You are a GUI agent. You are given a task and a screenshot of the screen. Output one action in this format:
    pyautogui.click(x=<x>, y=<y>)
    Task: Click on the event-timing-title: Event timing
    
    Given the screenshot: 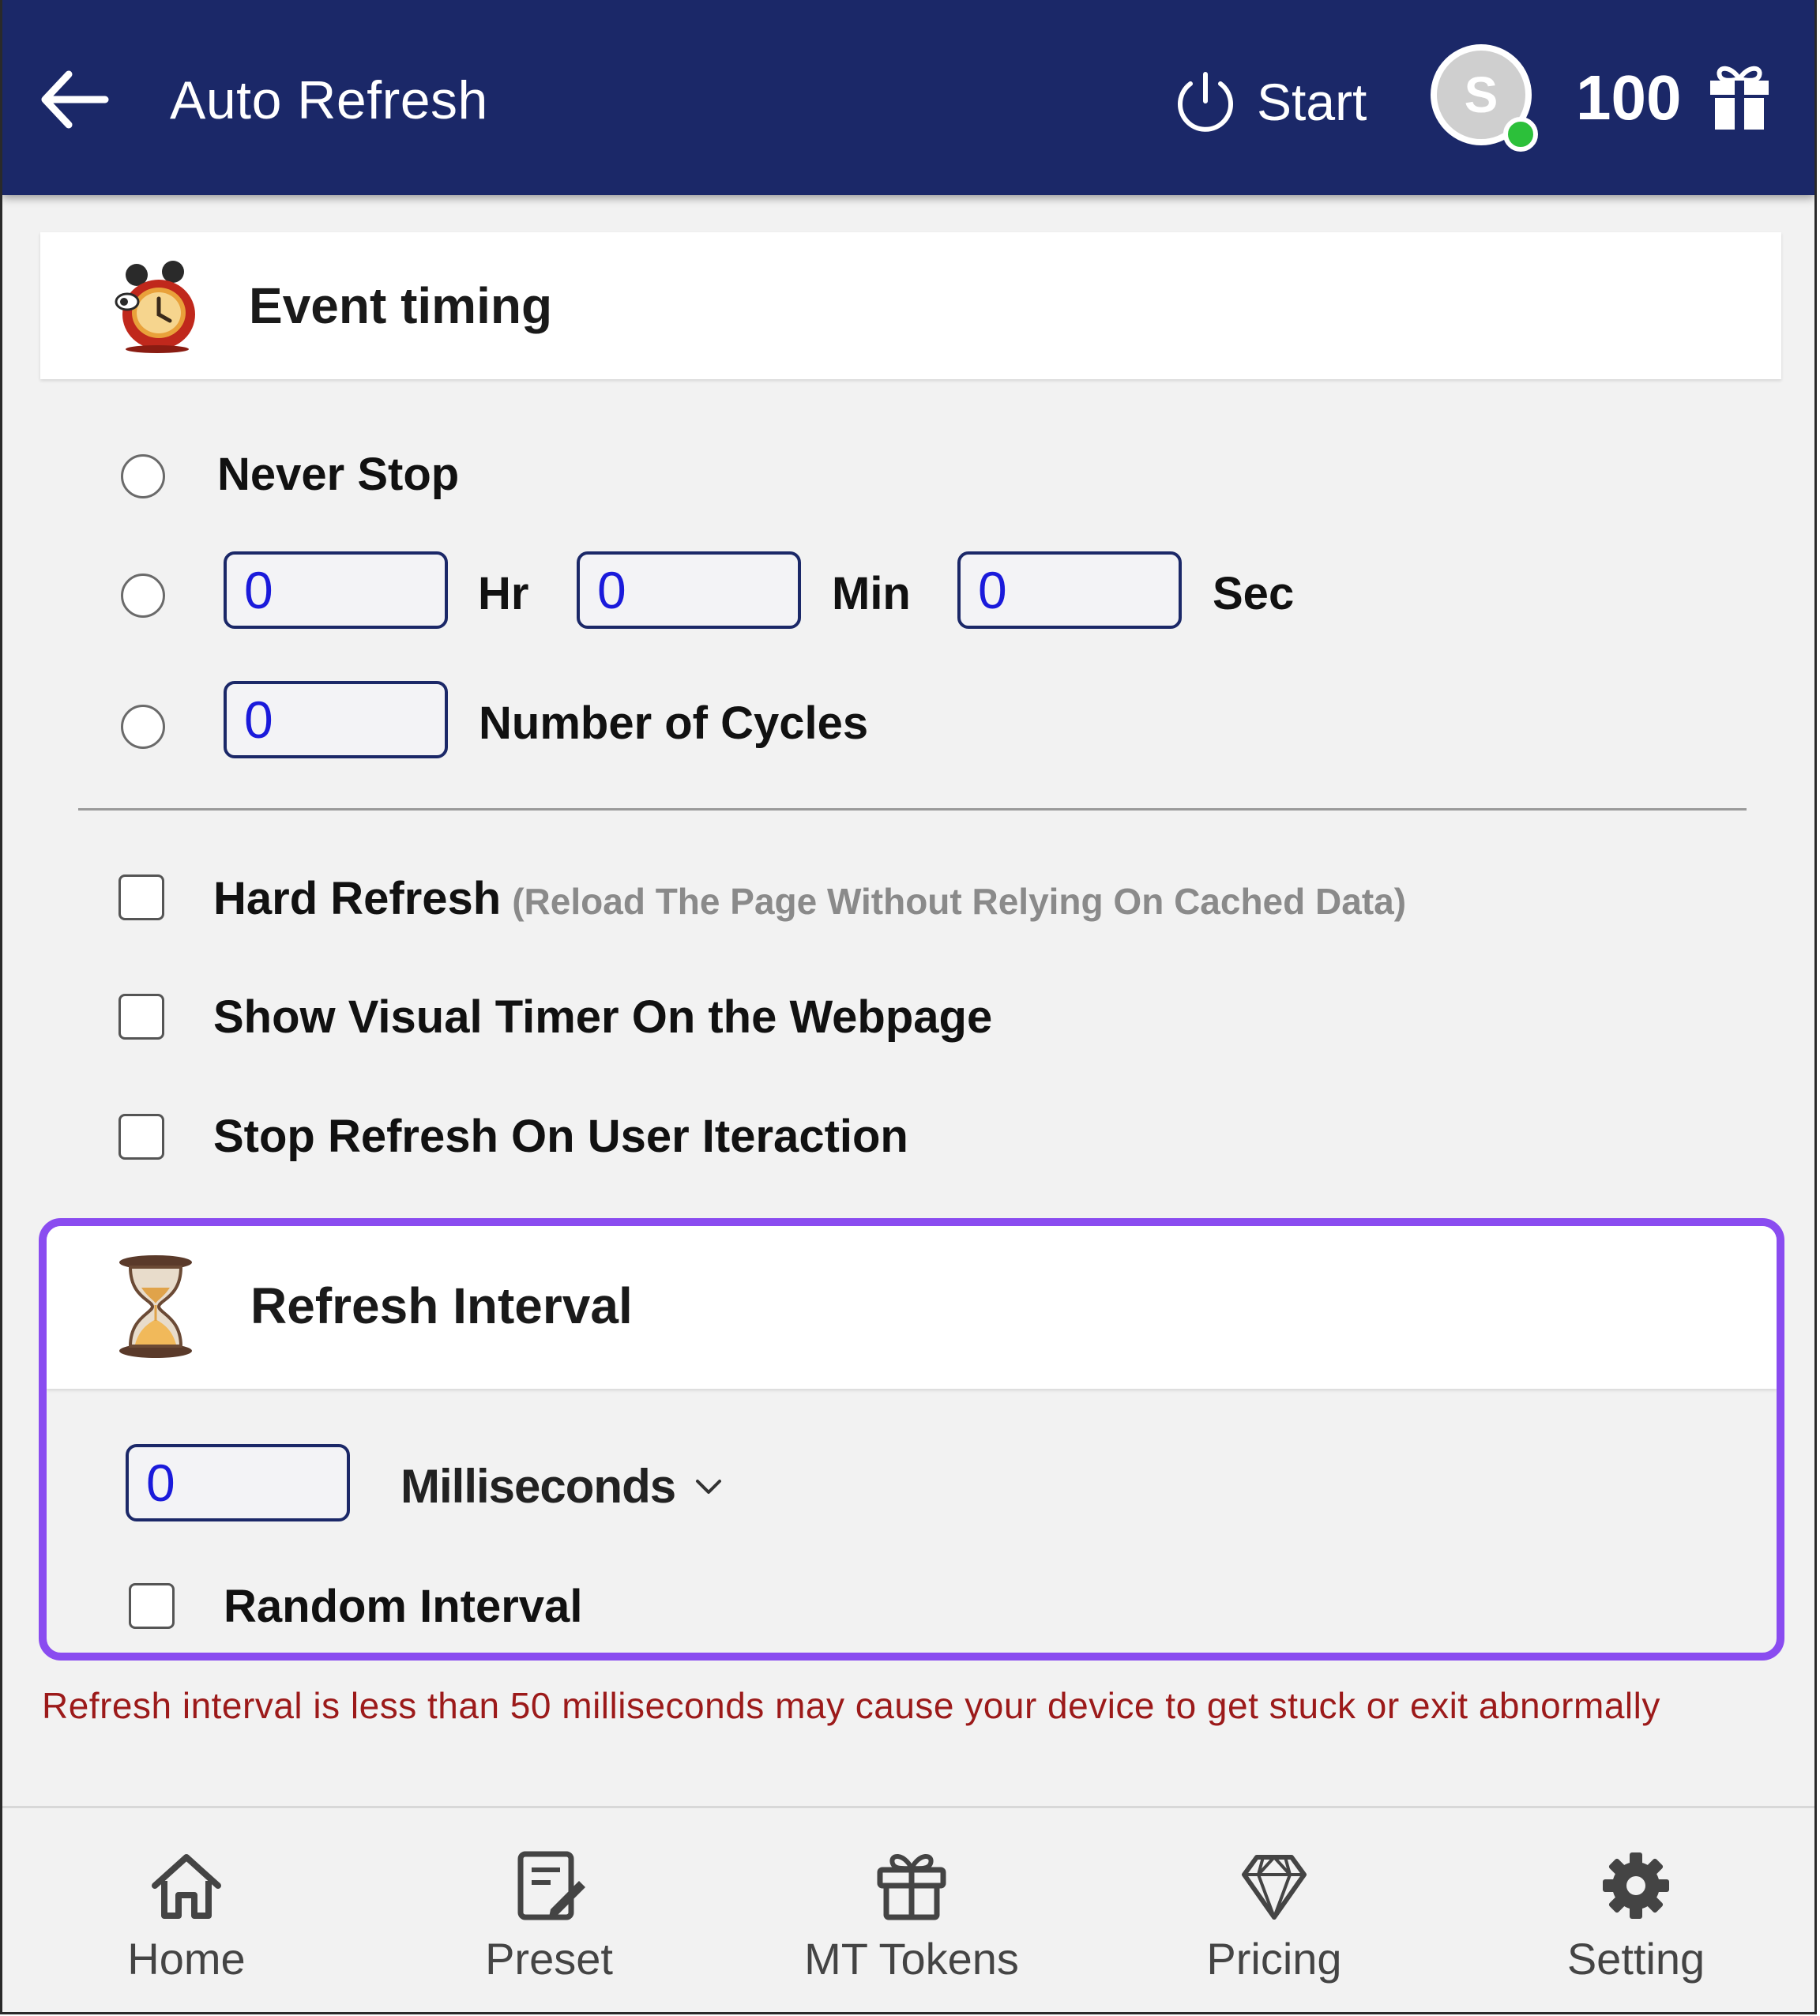 What is the action you would take?
    pyautogui.click(x=401, y=305)
    